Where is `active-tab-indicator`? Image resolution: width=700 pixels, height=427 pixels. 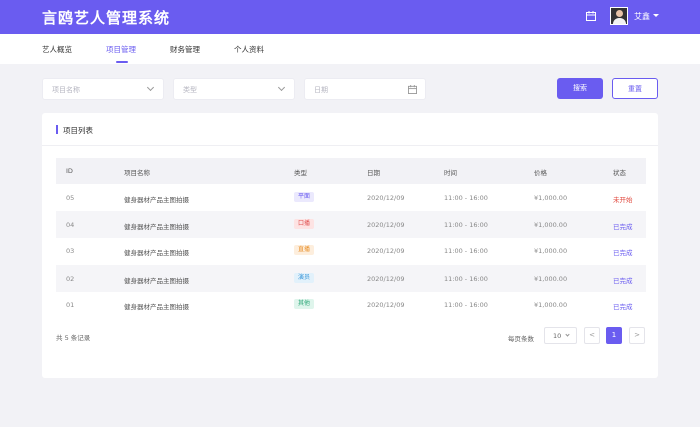 active-tab-indicator is located at coordinates (122, 62).